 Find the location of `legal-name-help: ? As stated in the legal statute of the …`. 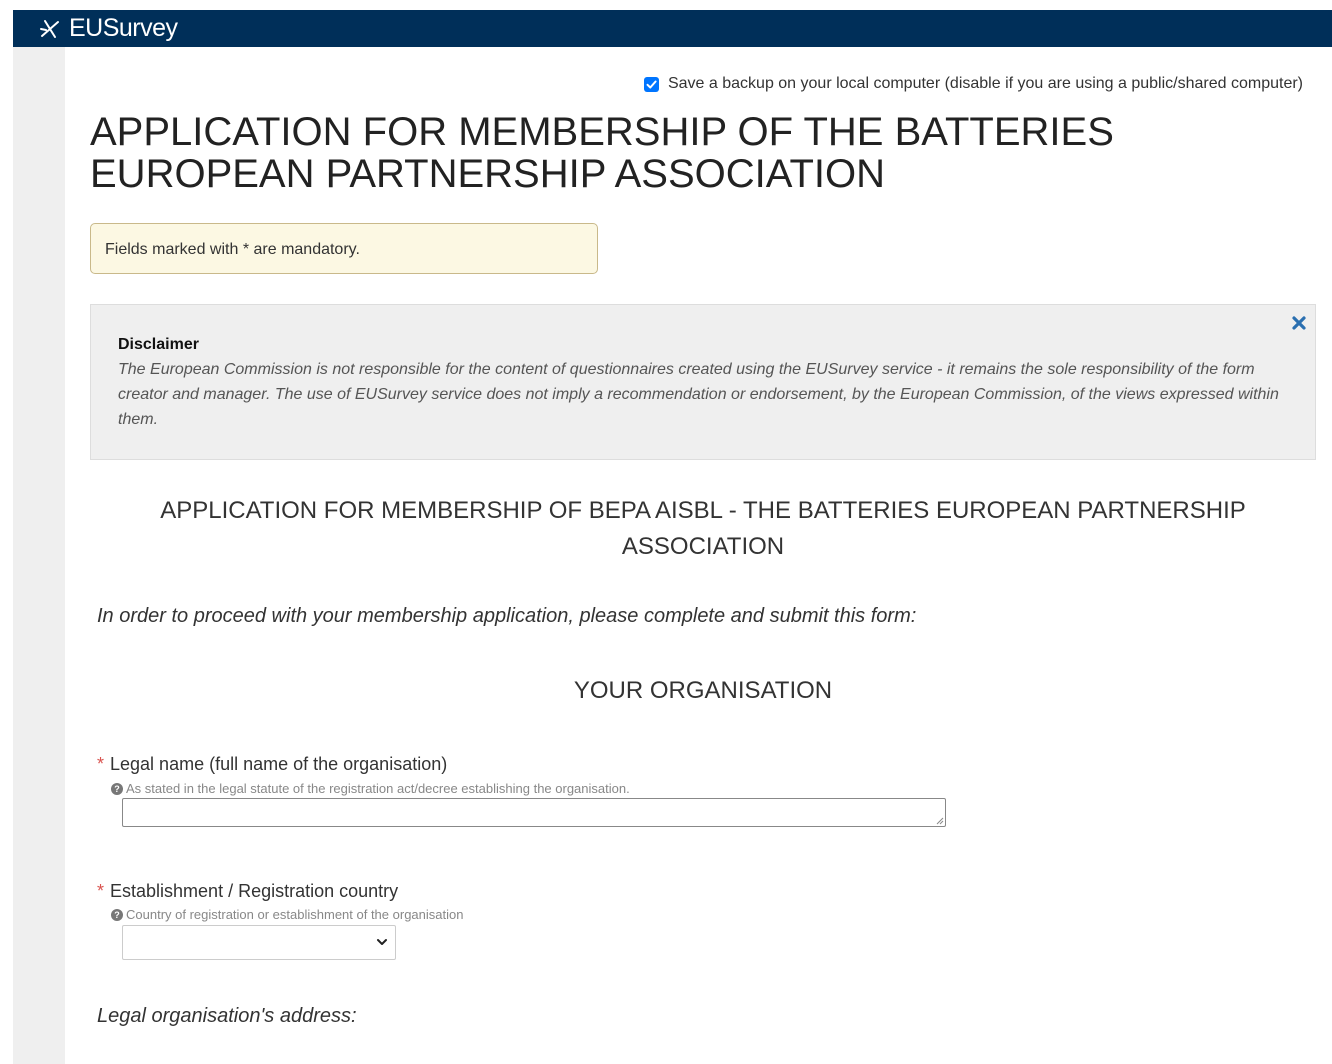

legal-name-help: ? As stated in the legal statute of the … is located at coordinates (370, 788).